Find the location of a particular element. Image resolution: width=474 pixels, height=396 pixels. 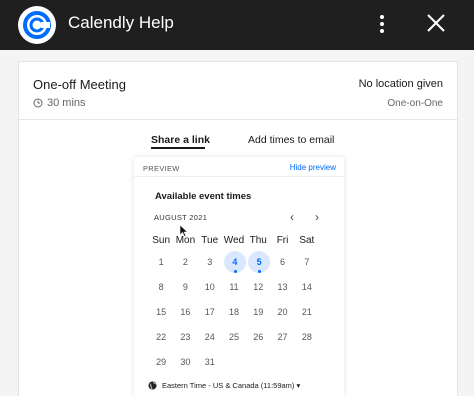

calendly-logo-icon is located at coordinates (37, 25).